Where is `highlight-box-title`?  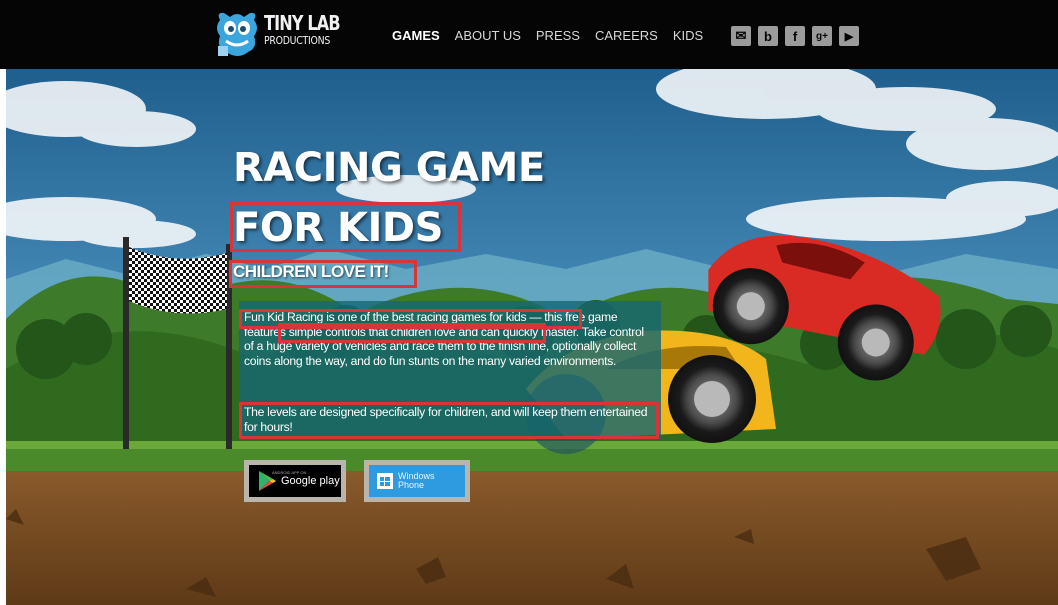
highlight-box-title is located at coordinates (345, 227).